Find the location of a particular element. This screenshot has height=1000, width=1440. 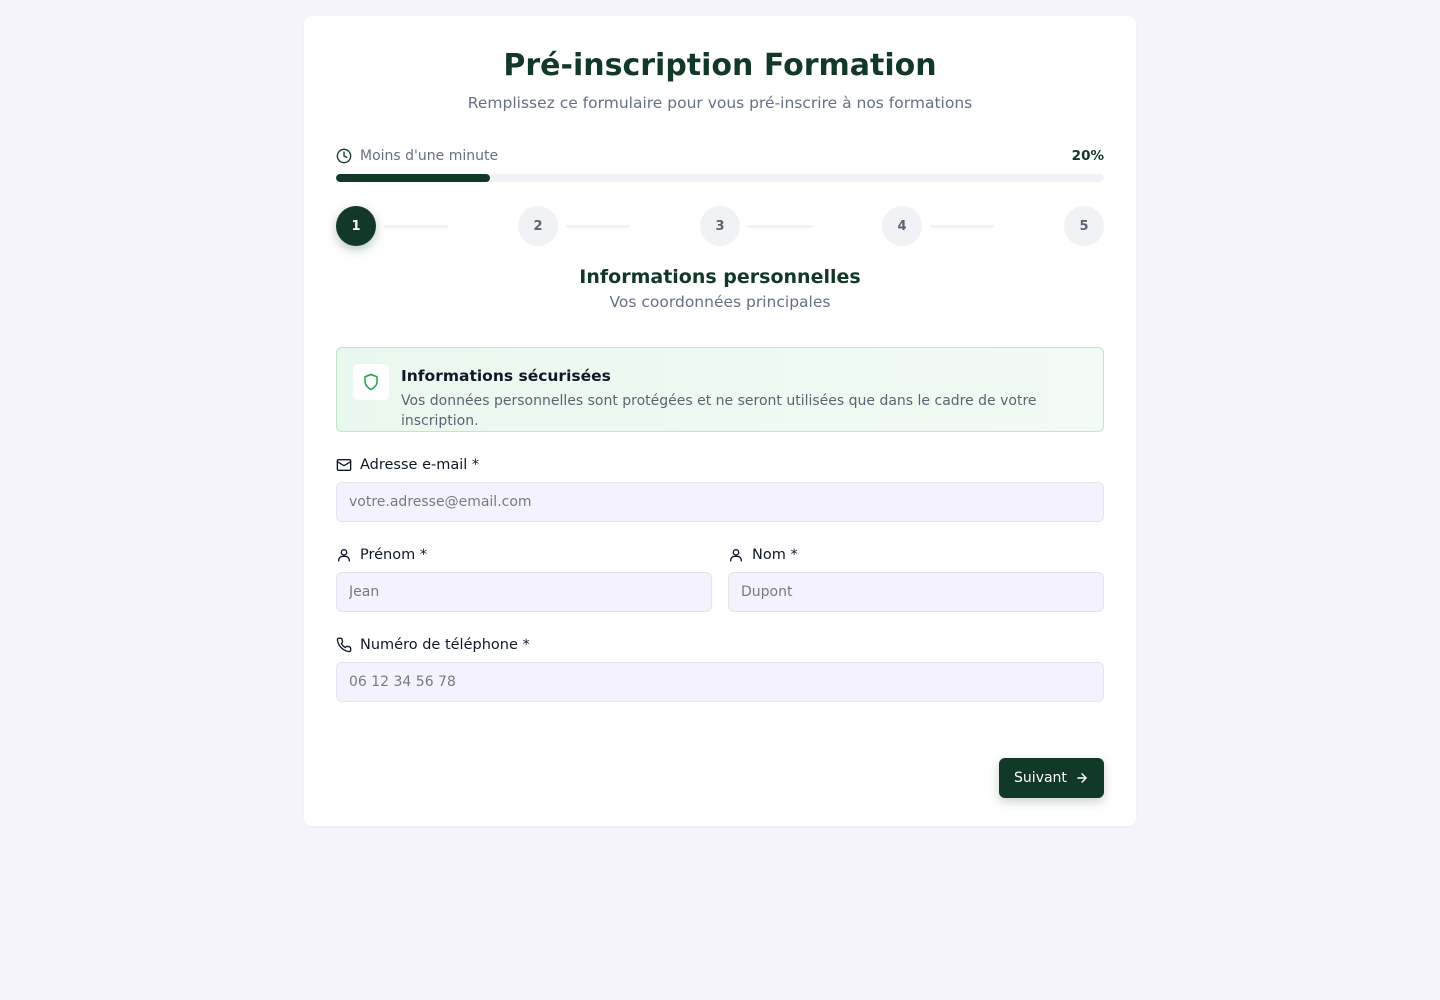

last-name-field-group: Nom * is located at coordinates (916, 578).